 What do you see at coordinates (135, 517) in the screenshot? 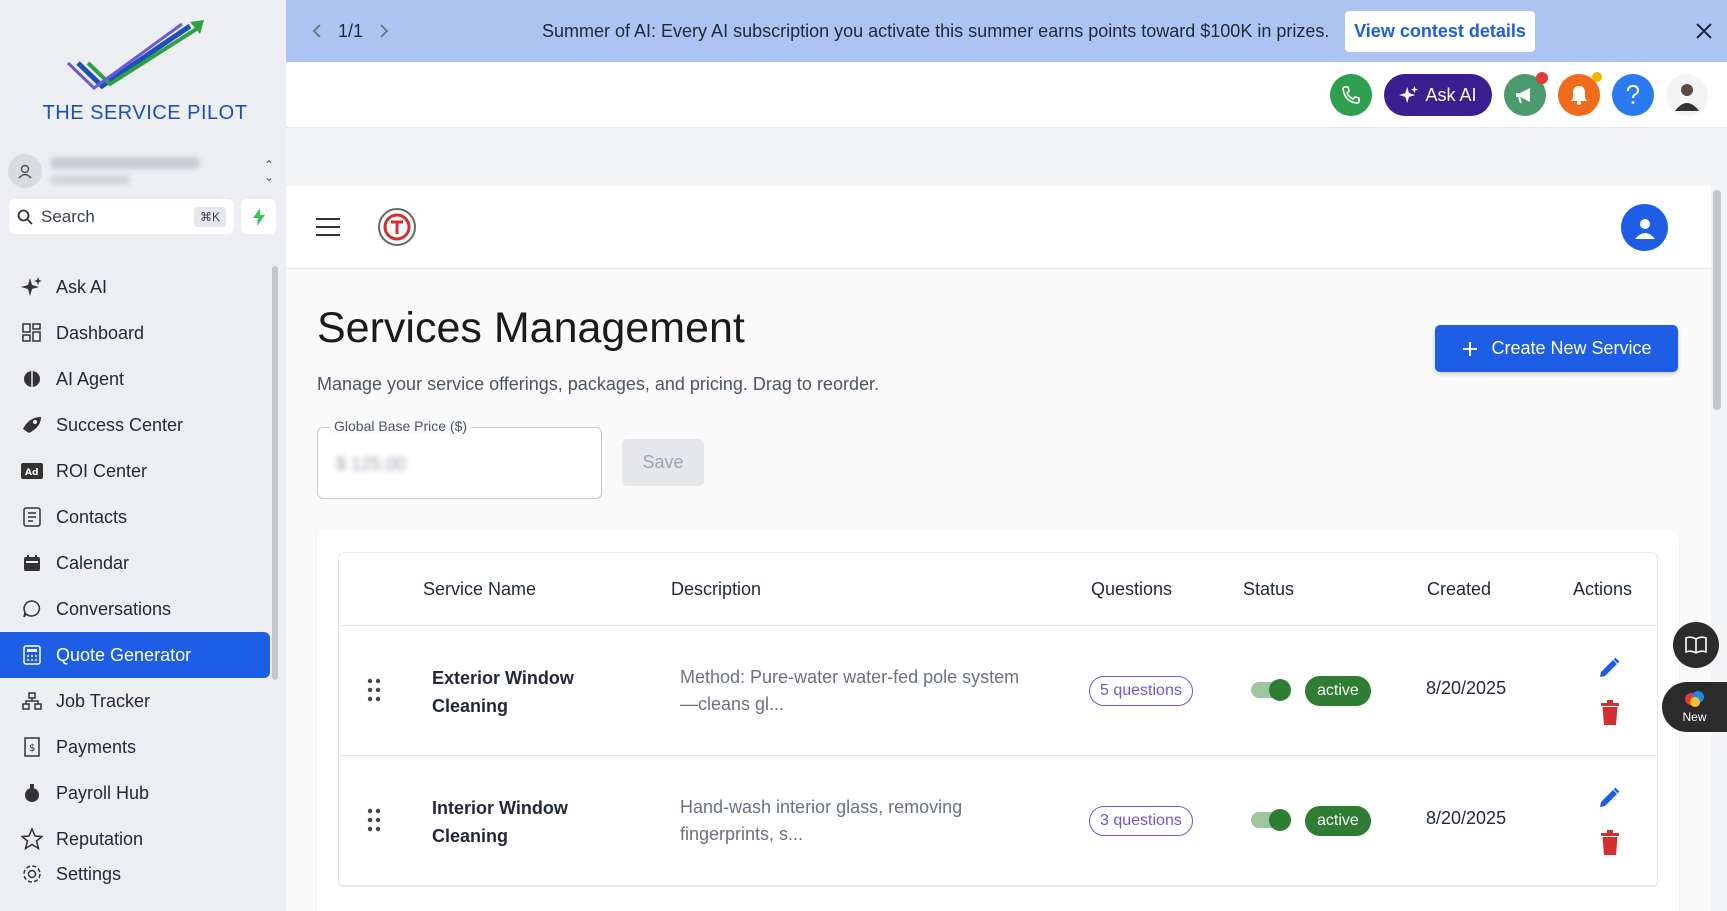
I see `sidebar-item-contacts: Contacts` at bounding box center [135, 517].